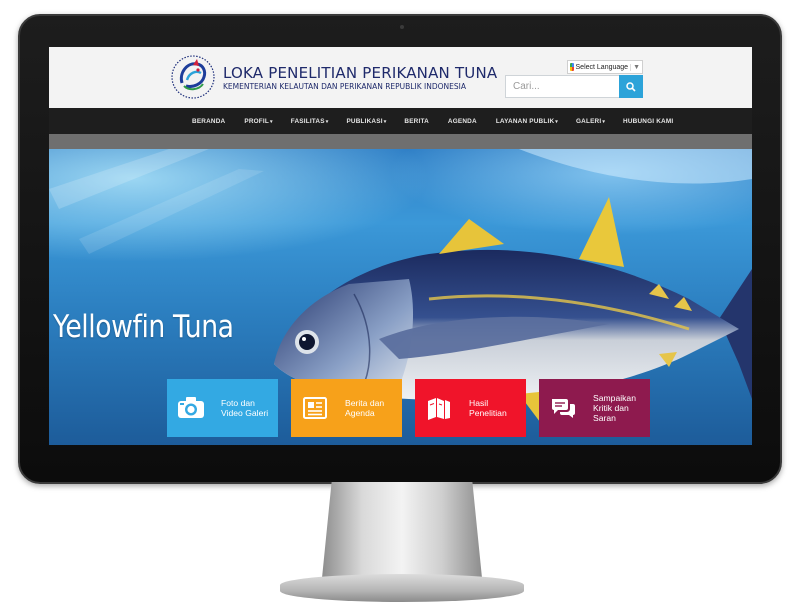 The image size is (800, 616). I want to click on nav-item-galeri: GALERI▾, so click(590, 121).